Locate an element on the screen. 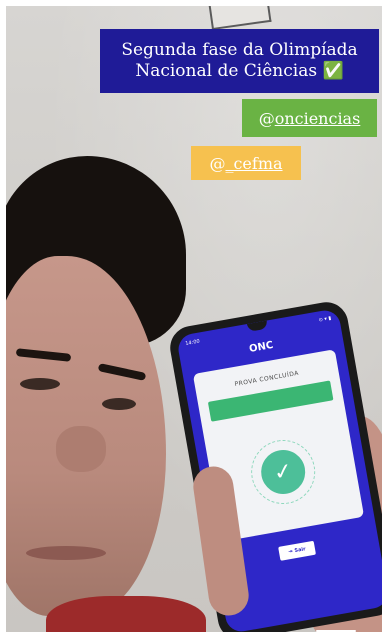 The height and width of the screenshot is (637, 388). status-icons: ⊙ ▾ ▮ is located at coordinates (325, 319).